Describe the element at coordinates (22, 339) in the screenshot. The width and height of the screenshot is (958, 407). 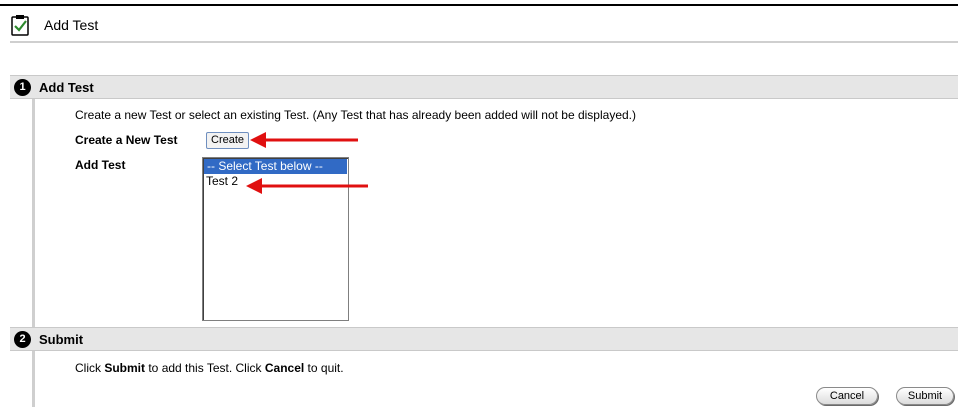
I see `step-number-icon: 2` at that location.